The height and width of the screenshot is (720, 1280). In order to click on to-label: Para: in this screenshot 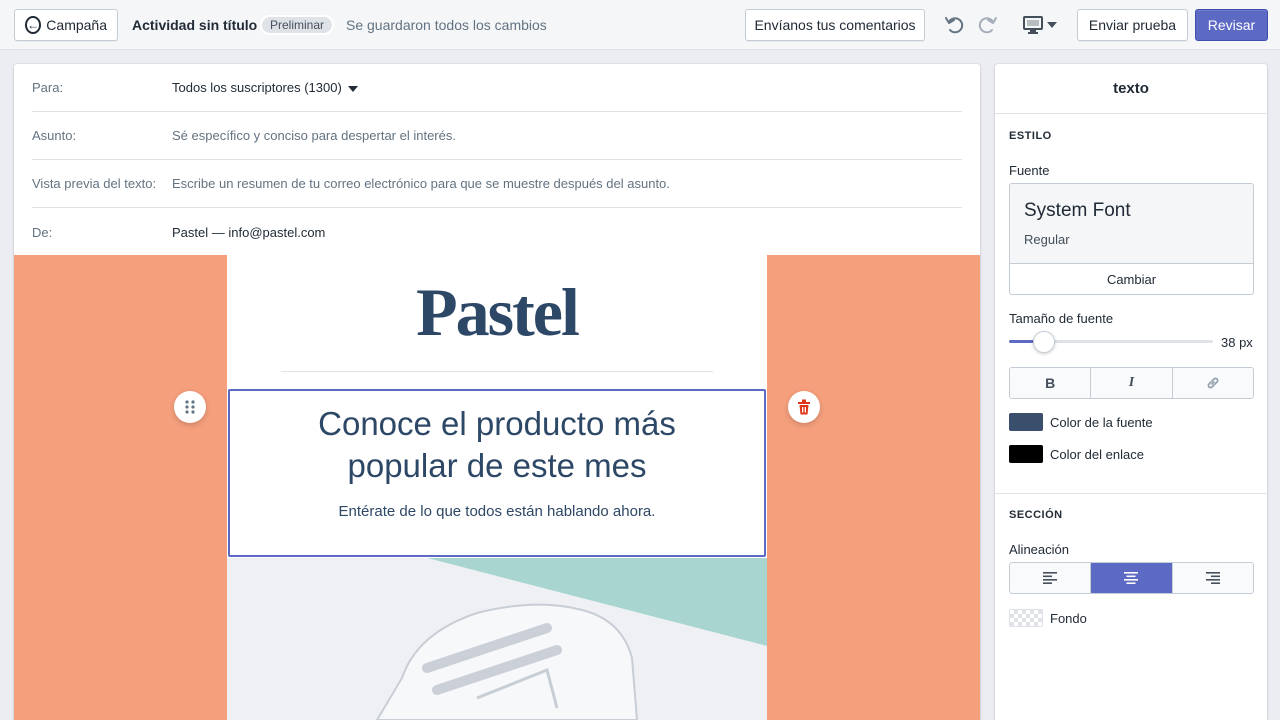, I will do `click(48, 87)`.